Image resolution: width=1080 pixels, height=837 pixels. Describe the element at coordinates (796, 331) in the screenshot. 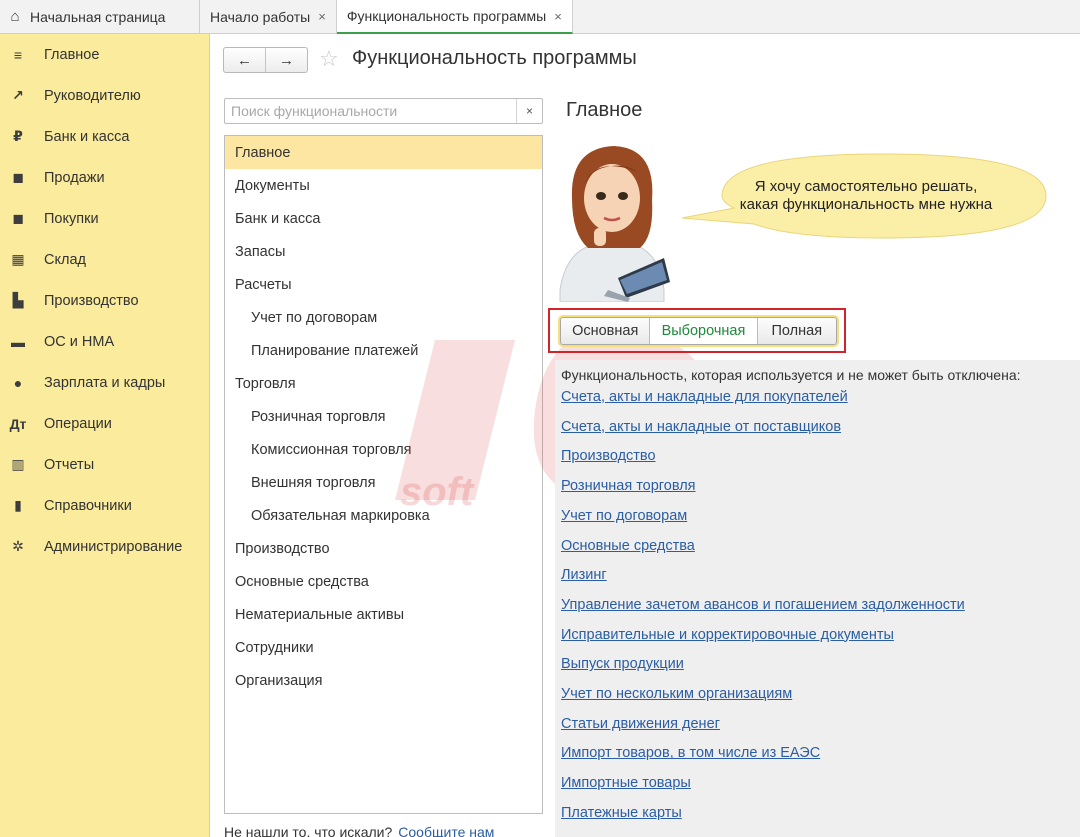

I see `mode-full: Полная` at that location.